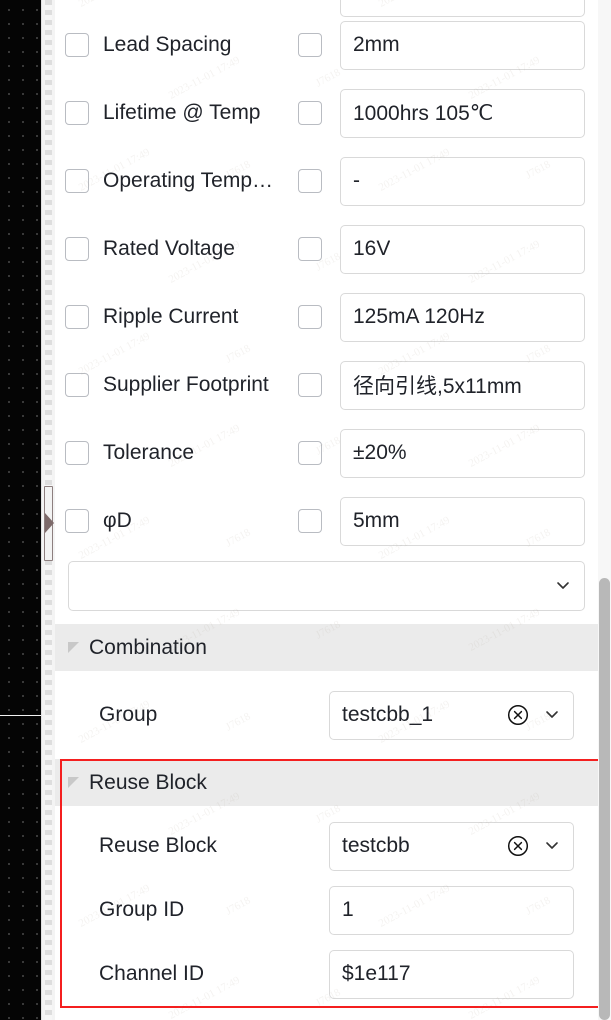 The width and height of the screenshot is (611, 1020). Describe the element at coordinates (149, 452) in the screenshot. I see `property-label: Tolerance` at that location.